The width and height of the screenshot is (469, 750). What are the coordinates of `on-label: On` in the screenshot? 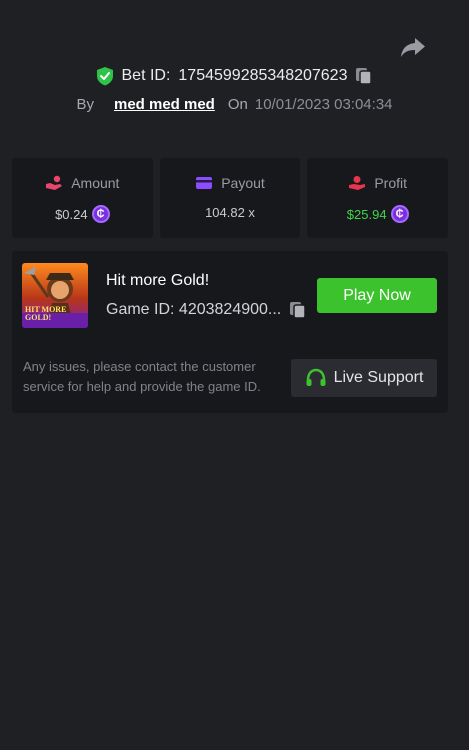 It's located at (237, 104).